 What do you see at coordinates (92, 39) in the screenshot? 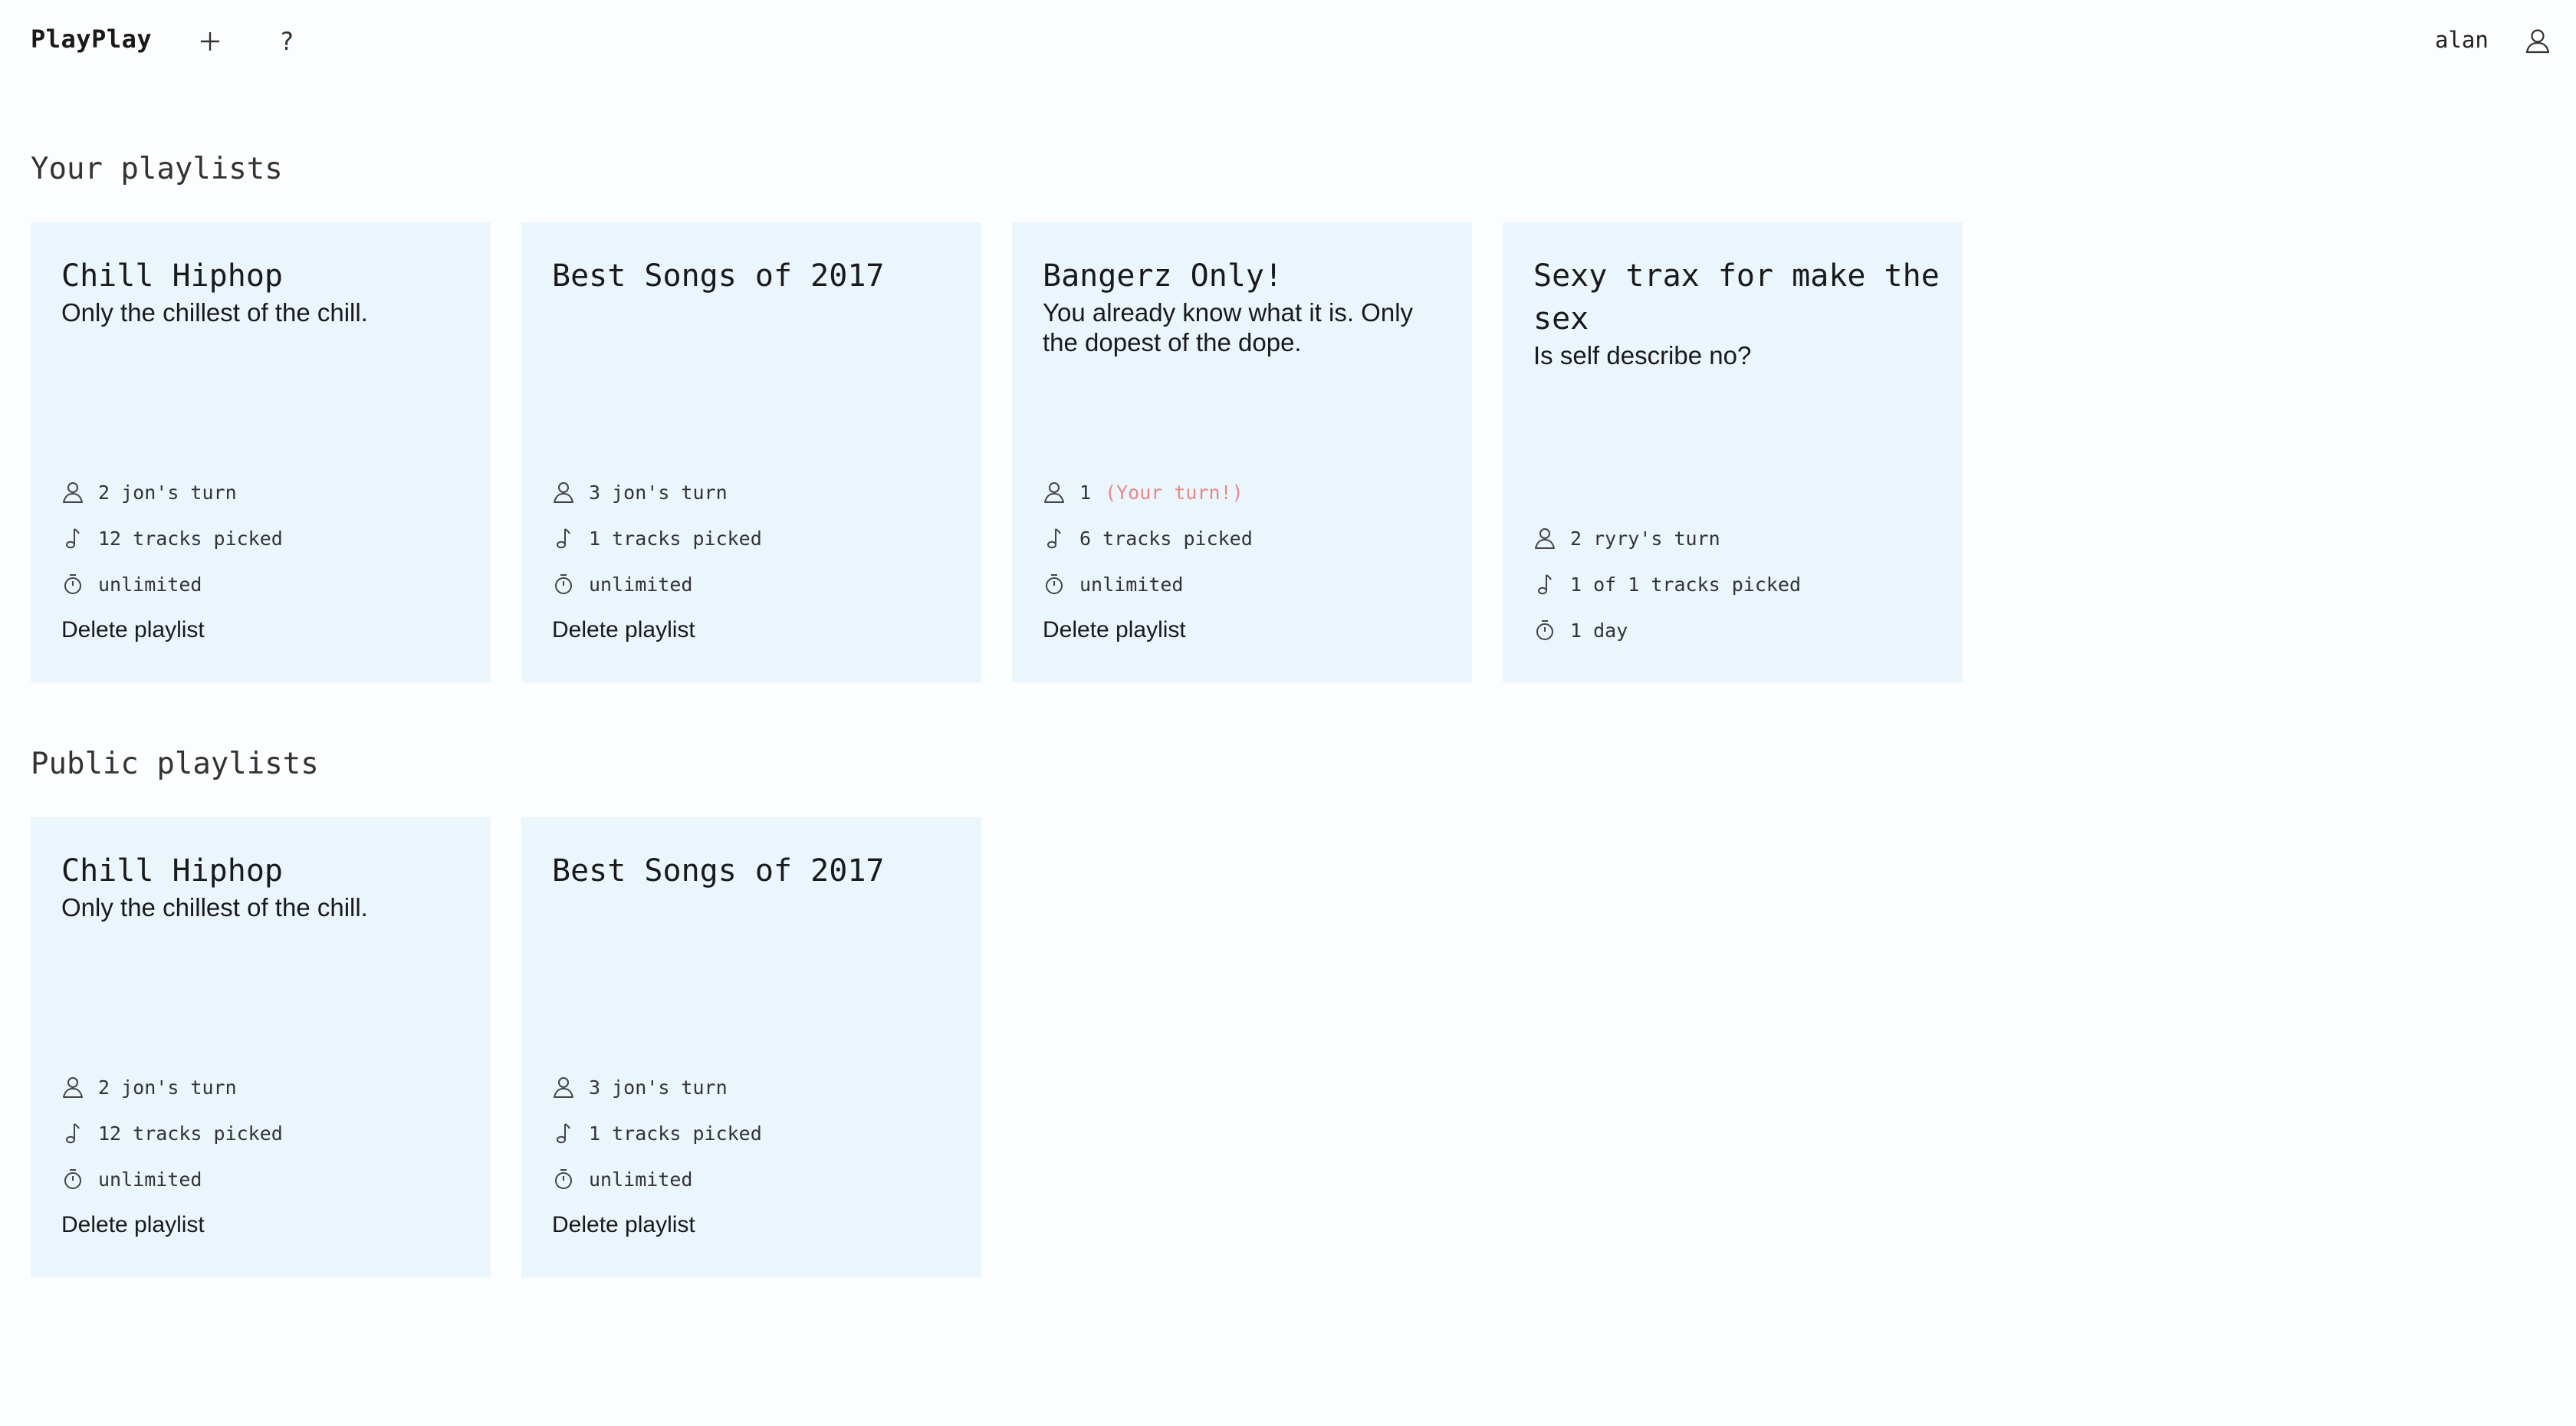
I see `app-logo: PlayPlay` at bounding box center [92, 39].